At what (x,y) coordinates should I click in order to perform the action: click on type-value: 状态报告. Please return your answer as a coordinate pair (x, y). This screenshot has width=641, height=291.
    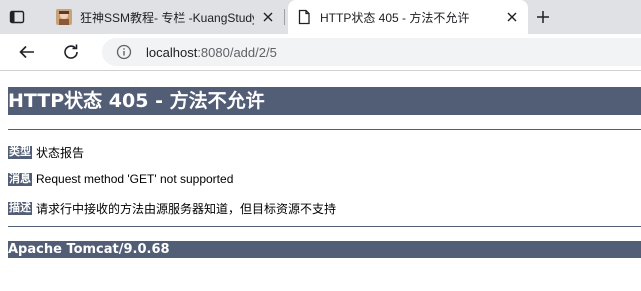
    Looking at the image, I should click on (60, 153).